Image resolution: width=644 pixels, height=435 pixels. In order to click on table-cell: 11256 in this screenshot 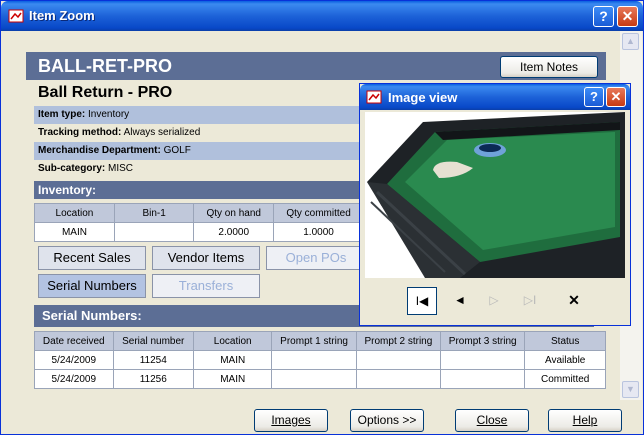, I will do `click(153, 379)`.